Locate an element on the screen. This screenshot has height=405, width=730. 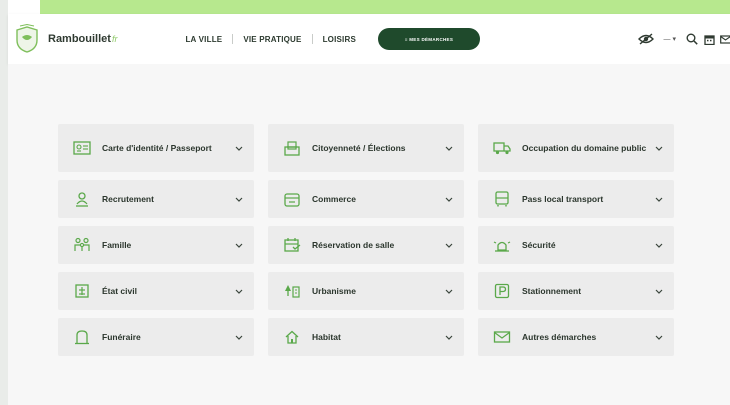
document-icon is located at coordinates (82, 291).